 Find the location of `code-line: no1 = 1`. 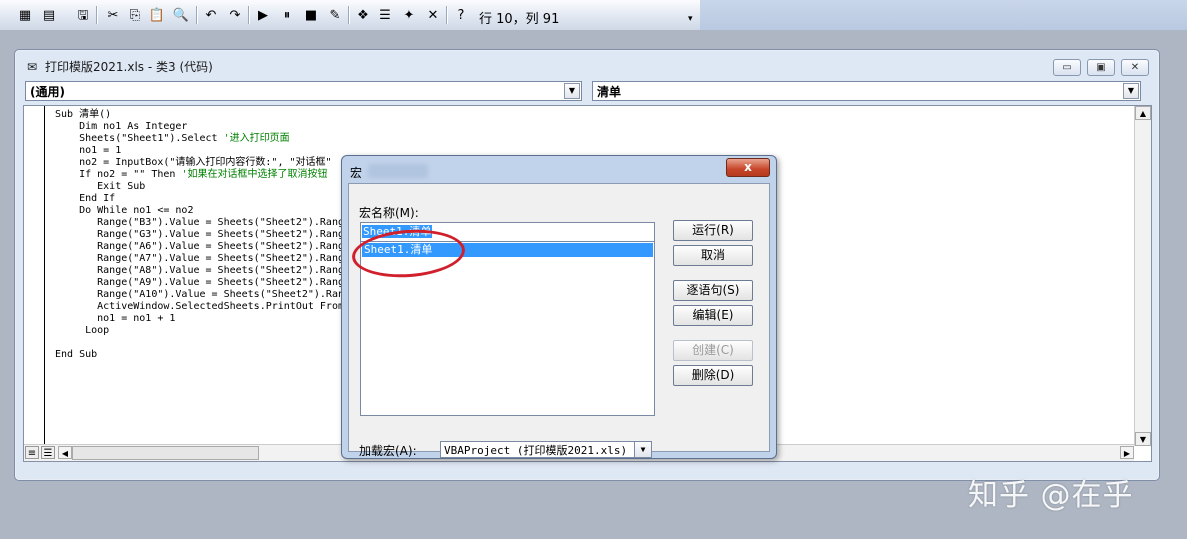

code-line: no1 = 1 is located at coordinates (202, 151).